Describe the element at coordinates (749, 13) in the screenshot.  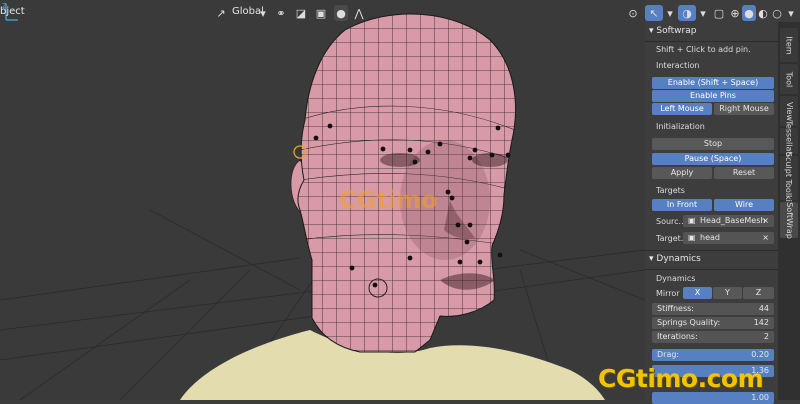
I see `solid-shading-icon: ●` at that location.